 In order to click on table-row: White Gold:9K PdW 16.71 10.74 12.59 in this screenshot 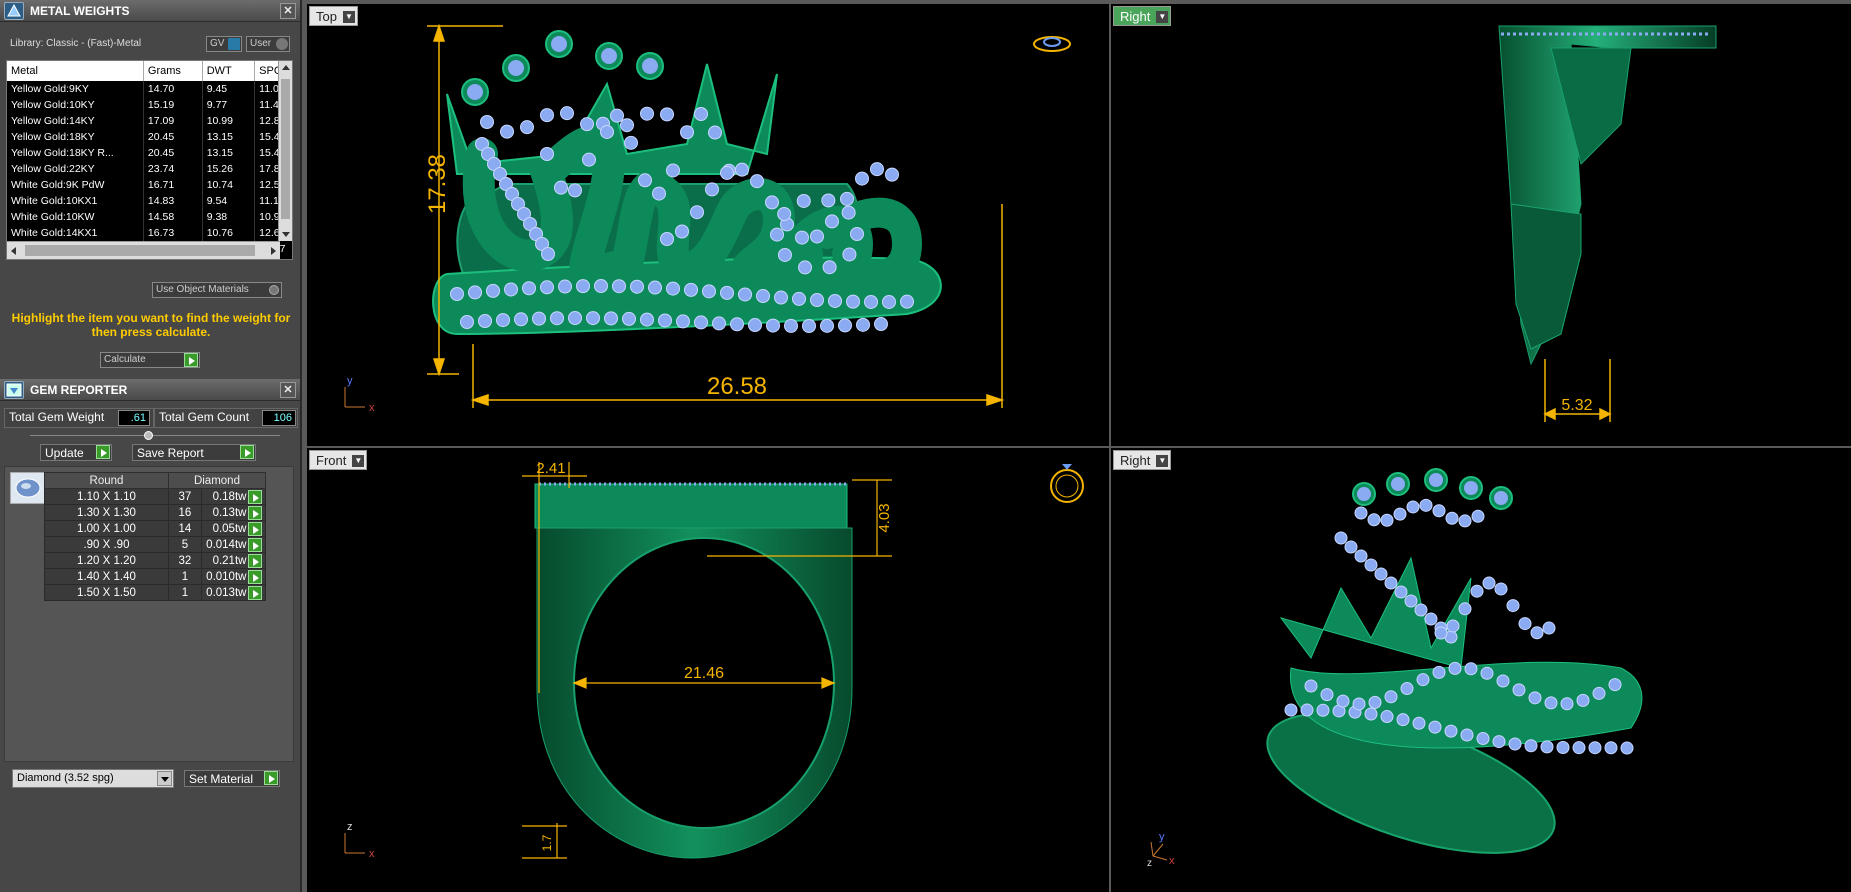, I will do `click(149, 185)`.